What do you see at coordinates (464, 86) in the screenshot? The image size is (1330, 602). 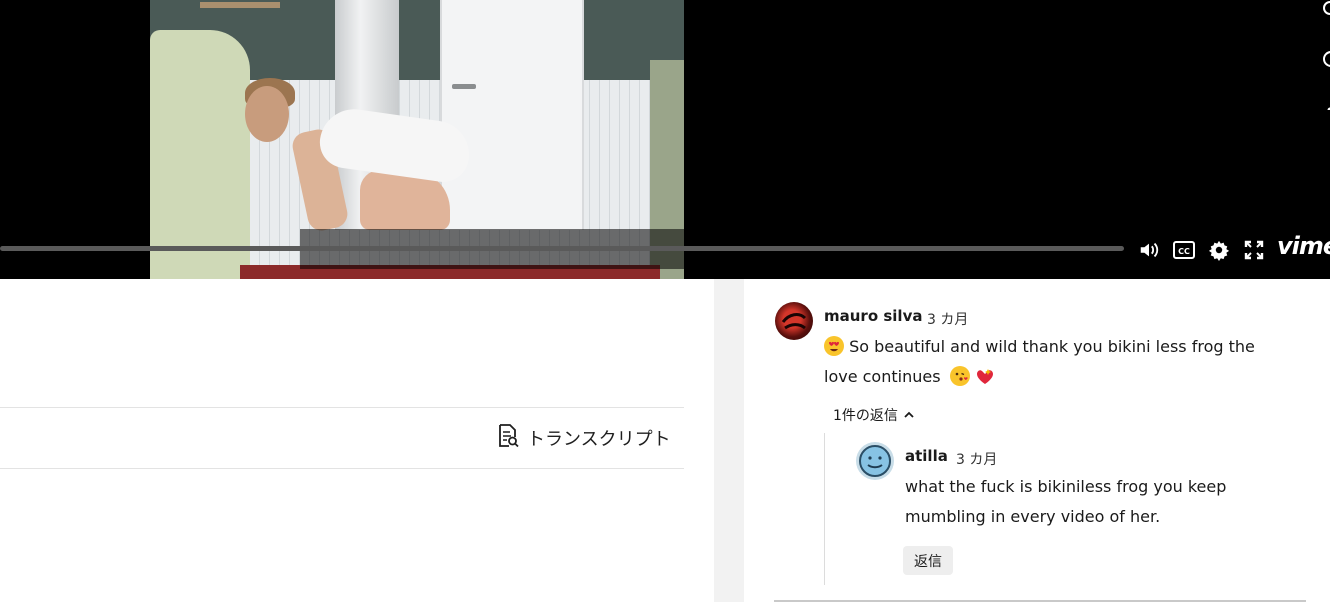 I see `scene-door-handle` at bounding box center [464, 86].